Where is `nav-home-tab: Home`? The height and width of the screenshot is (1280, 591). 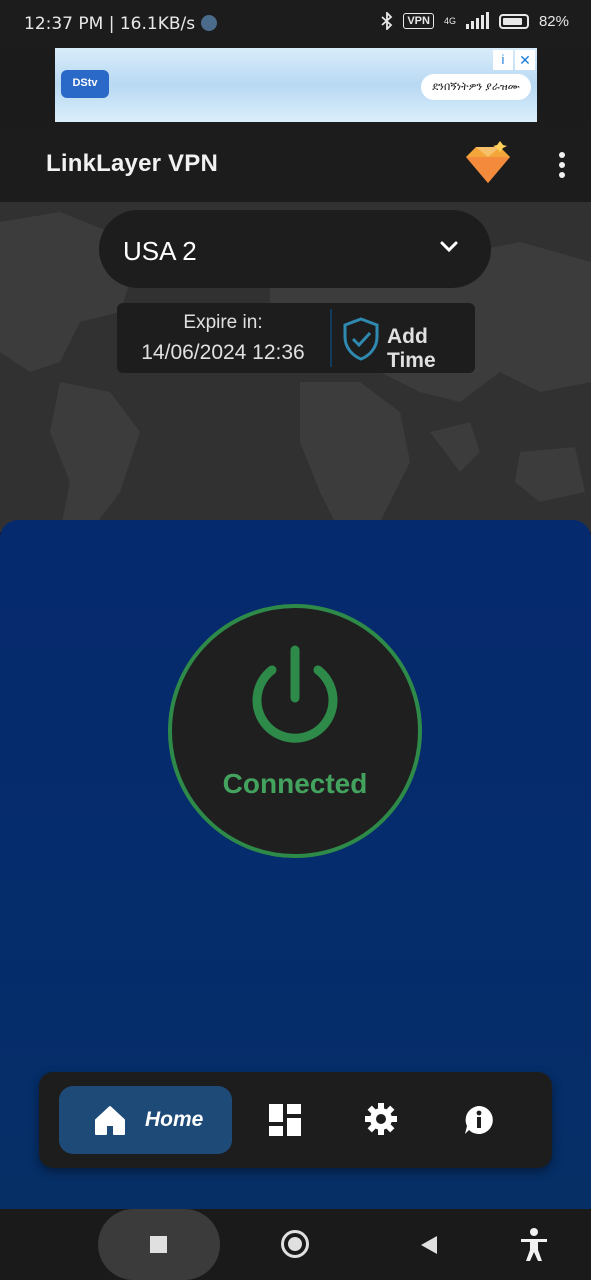
nav-home-tab: Home is located at coordinates (145, 1120).